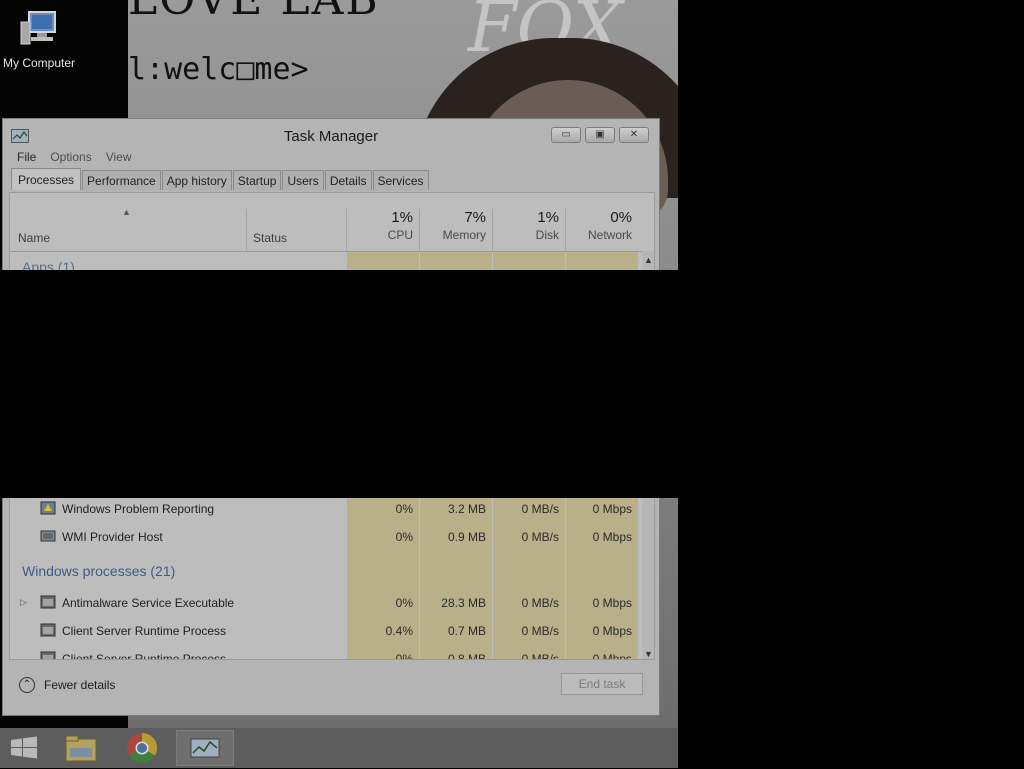 The image size is (1024, 769). I want to click on column-header-name: Name, so click(34, 238).